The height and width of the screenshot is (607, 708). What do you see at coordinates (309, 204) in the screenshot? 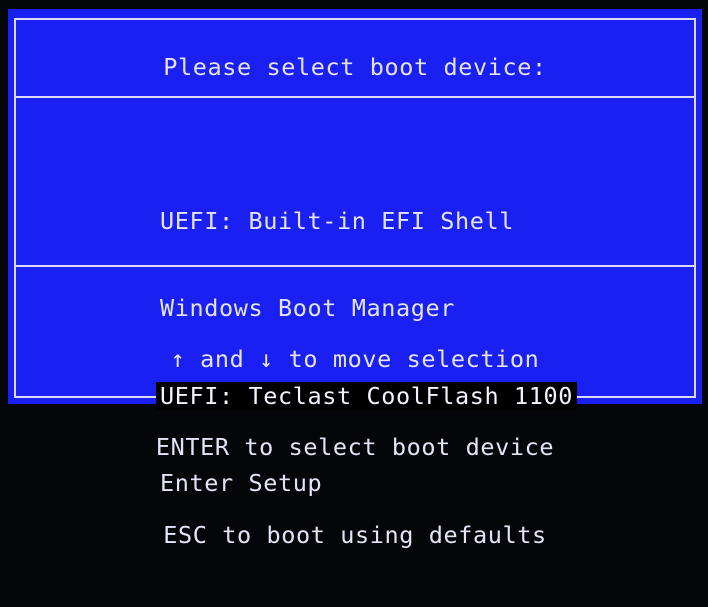
I see `boot-option-efi-shell: UEFI: Built-in EFI Shell` at bounding box center [309, 204].